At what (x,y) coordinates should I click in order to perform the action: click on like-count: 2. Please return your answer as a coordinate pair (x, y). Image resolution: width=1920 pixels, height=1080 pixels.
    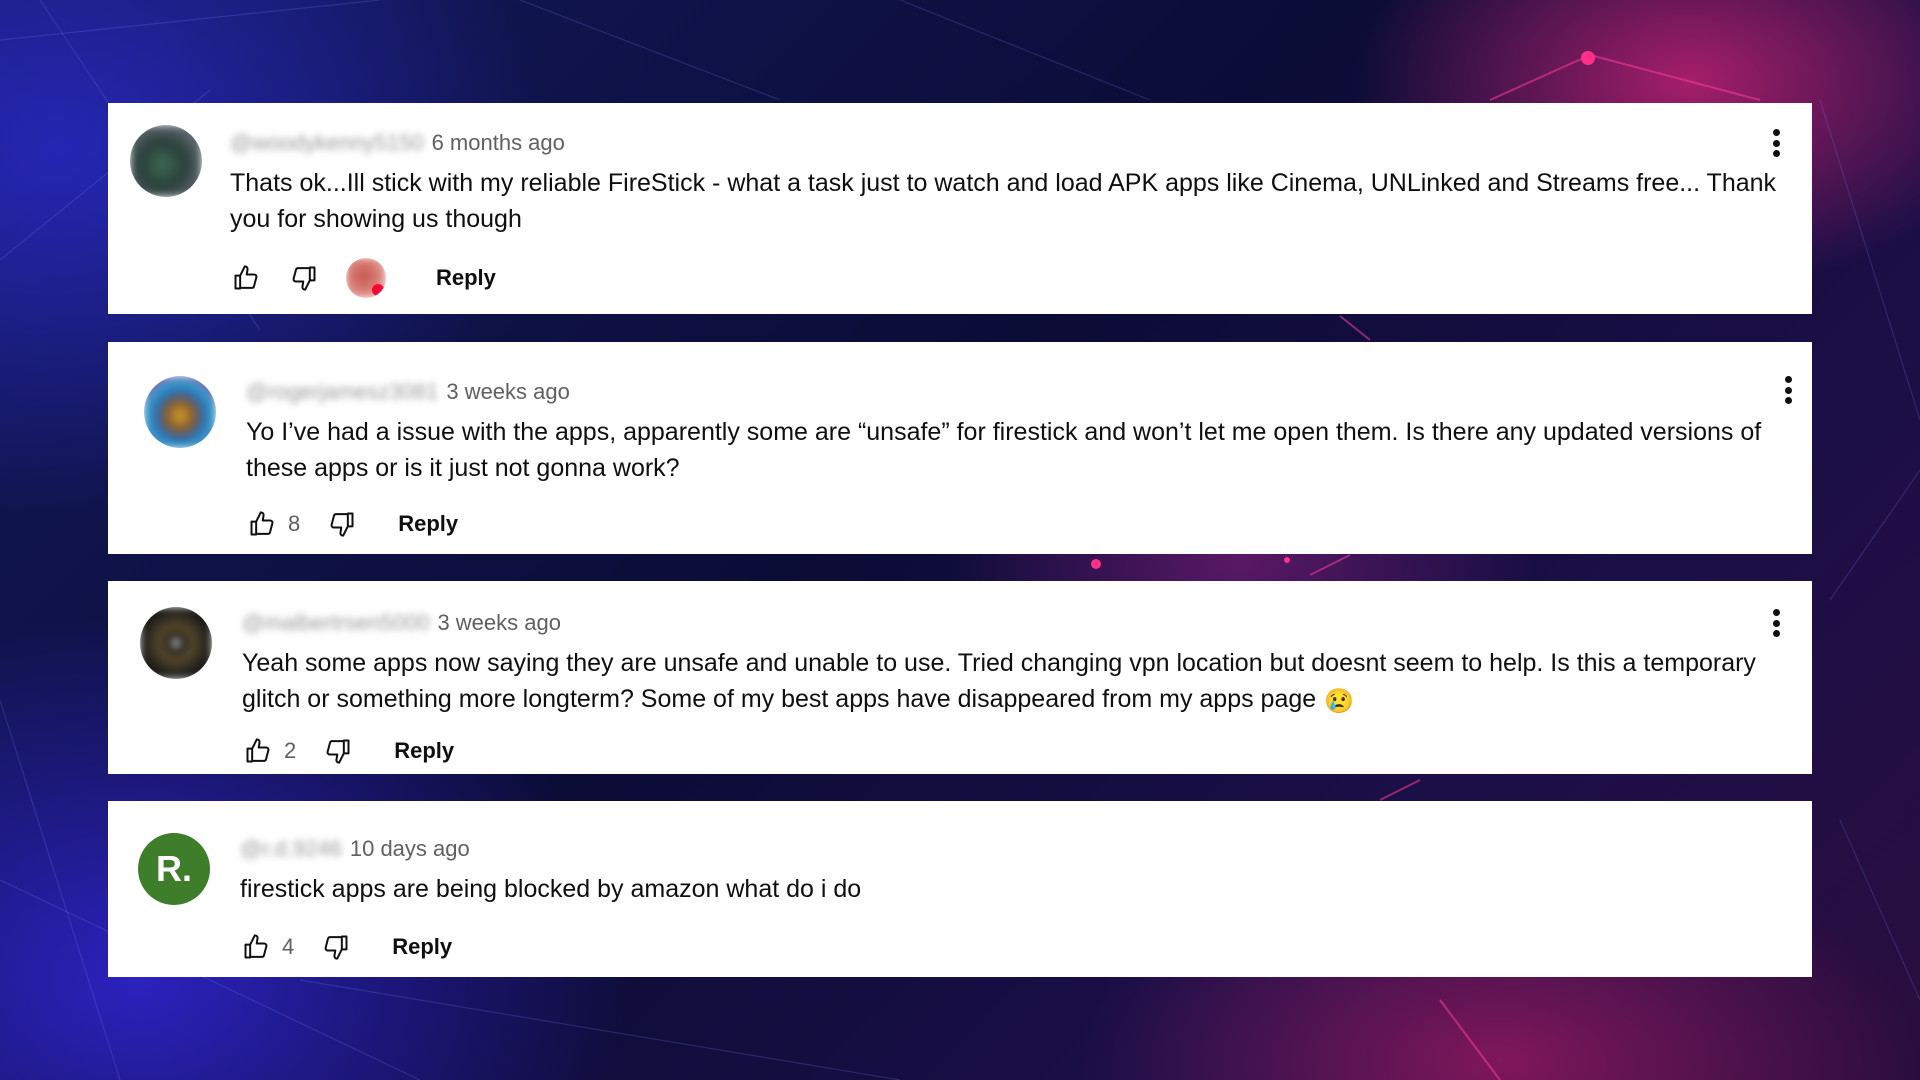
    Looking at the image, I should click on (290, 750).